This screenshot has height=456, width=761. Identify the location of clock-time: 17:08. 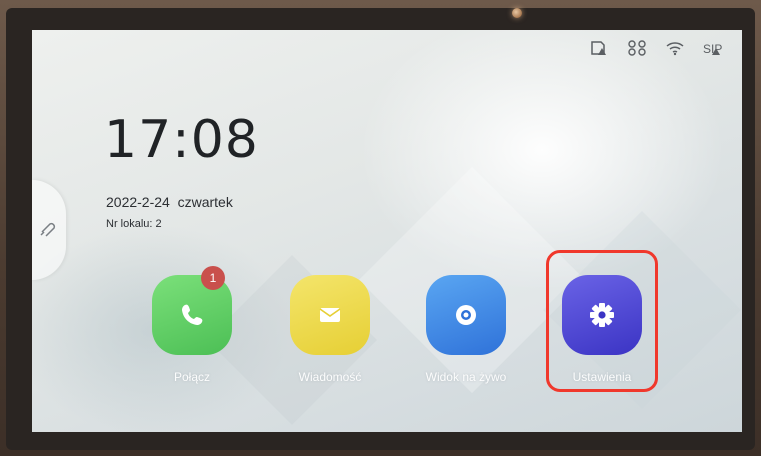
(181, 140).